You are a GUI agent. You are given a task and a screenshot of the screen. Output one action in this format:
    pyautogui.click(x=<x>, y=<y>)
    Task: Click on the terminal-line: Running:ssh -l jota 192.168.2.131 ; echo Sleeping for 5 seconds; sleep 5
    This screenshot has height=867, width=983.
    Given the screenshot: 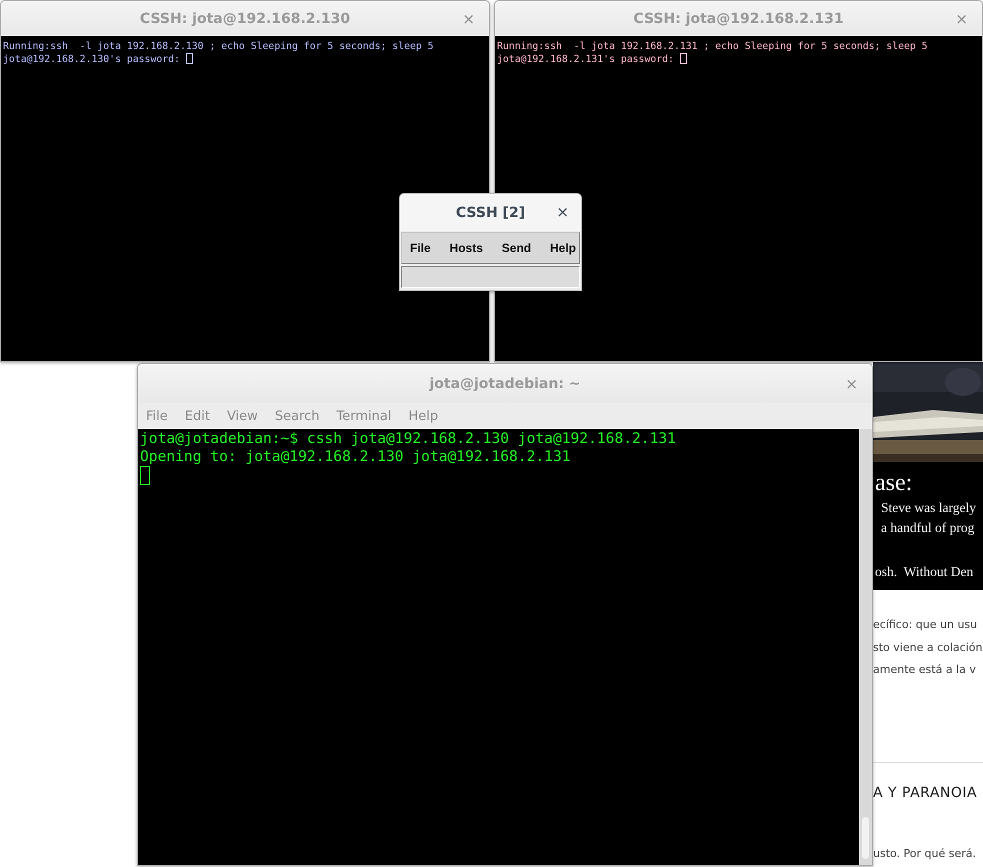 What is the action you would take?
    pyautogui.click(x=712, y=46)
    